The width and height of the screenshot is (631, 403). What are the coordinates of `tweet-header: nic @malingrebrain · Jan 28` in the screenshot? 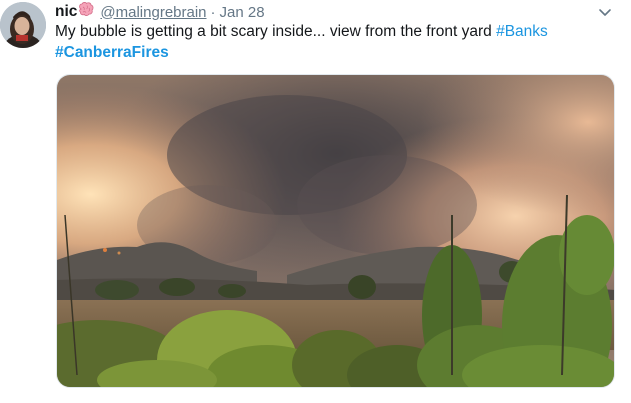 It's located at (160, 12).